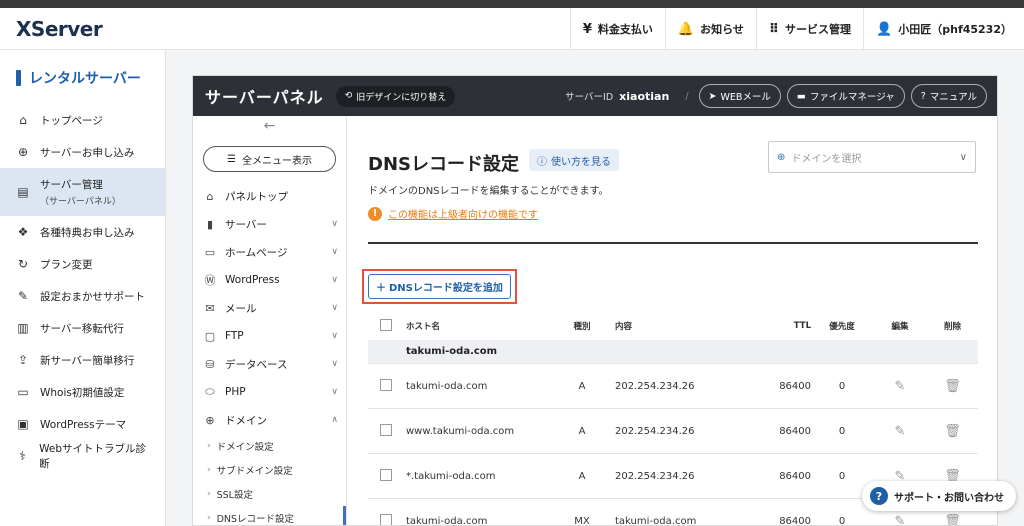  I want to click on server-icon: ▮, so click(210, 224).